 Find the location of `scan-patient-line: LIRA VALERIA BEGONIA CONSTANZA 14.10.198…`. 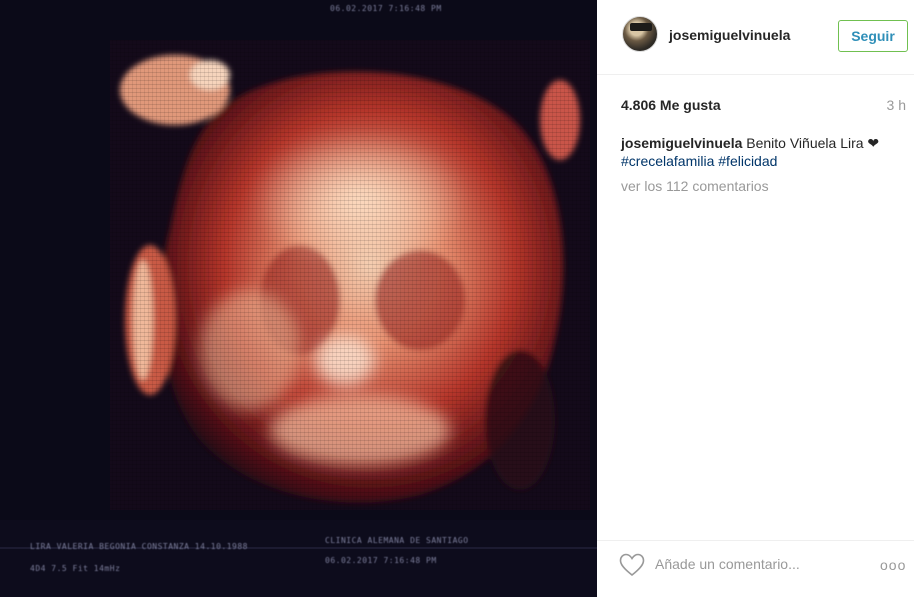

scan-patient-line: LIRA VALERIA BEGONIA CONSTANZA 14.10.198… is located at coordinates (139, 546).